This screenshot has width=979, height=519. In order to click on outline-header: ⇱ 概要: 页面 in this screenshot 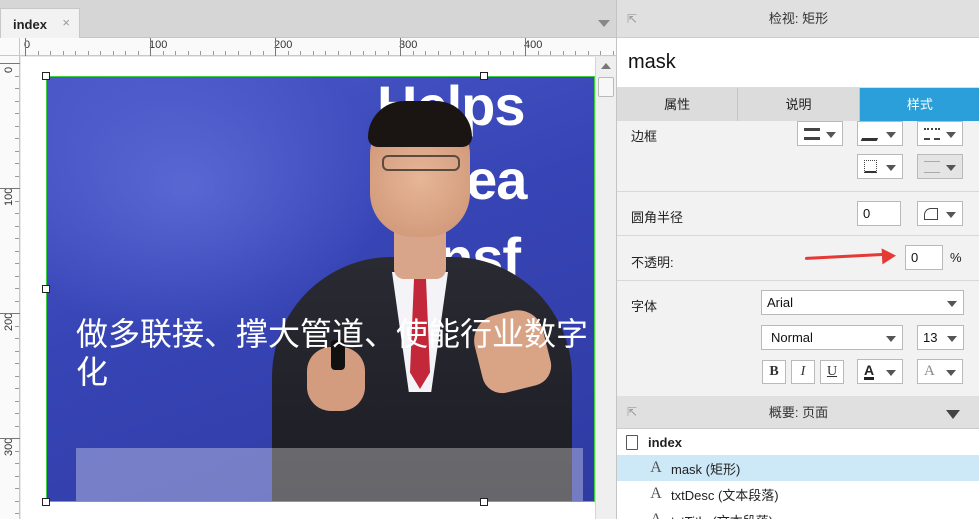, I will do `click(798, 412)`.